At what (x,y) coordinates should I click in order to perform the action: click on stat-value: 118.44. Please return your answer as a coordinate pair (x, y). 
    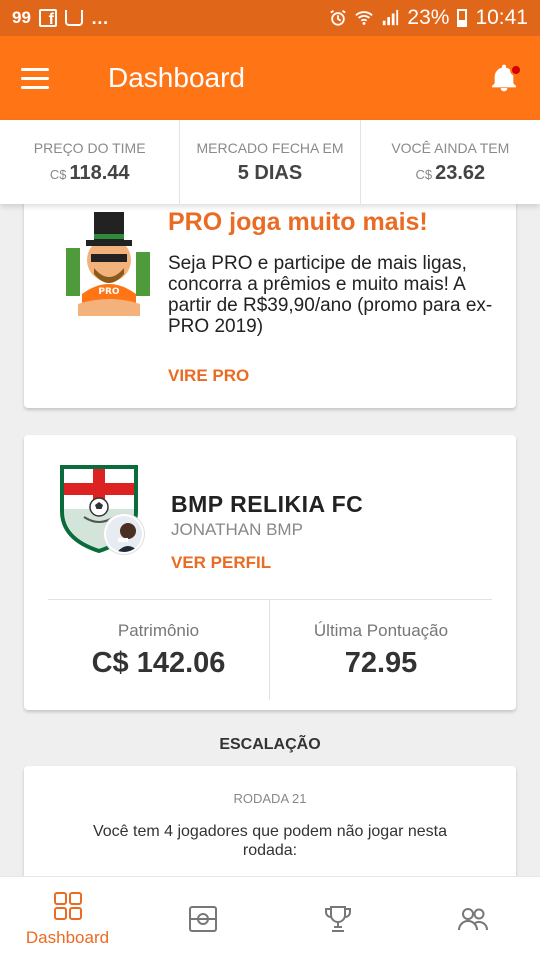
    Looking at the image, I should click on (99, 172).